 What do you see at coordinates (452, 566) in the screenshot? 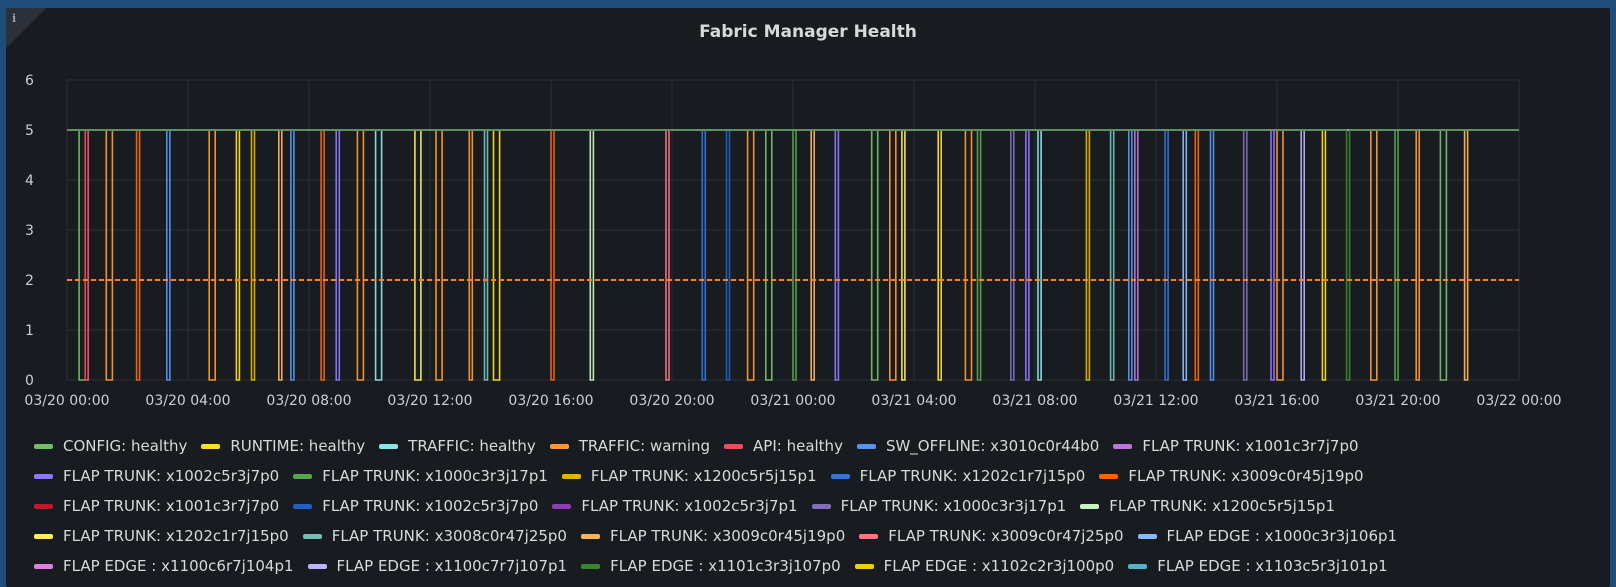
I see `legend-label: FLAP EDGE : x1100c7r7j107p1` at bounding box center [452, 566].